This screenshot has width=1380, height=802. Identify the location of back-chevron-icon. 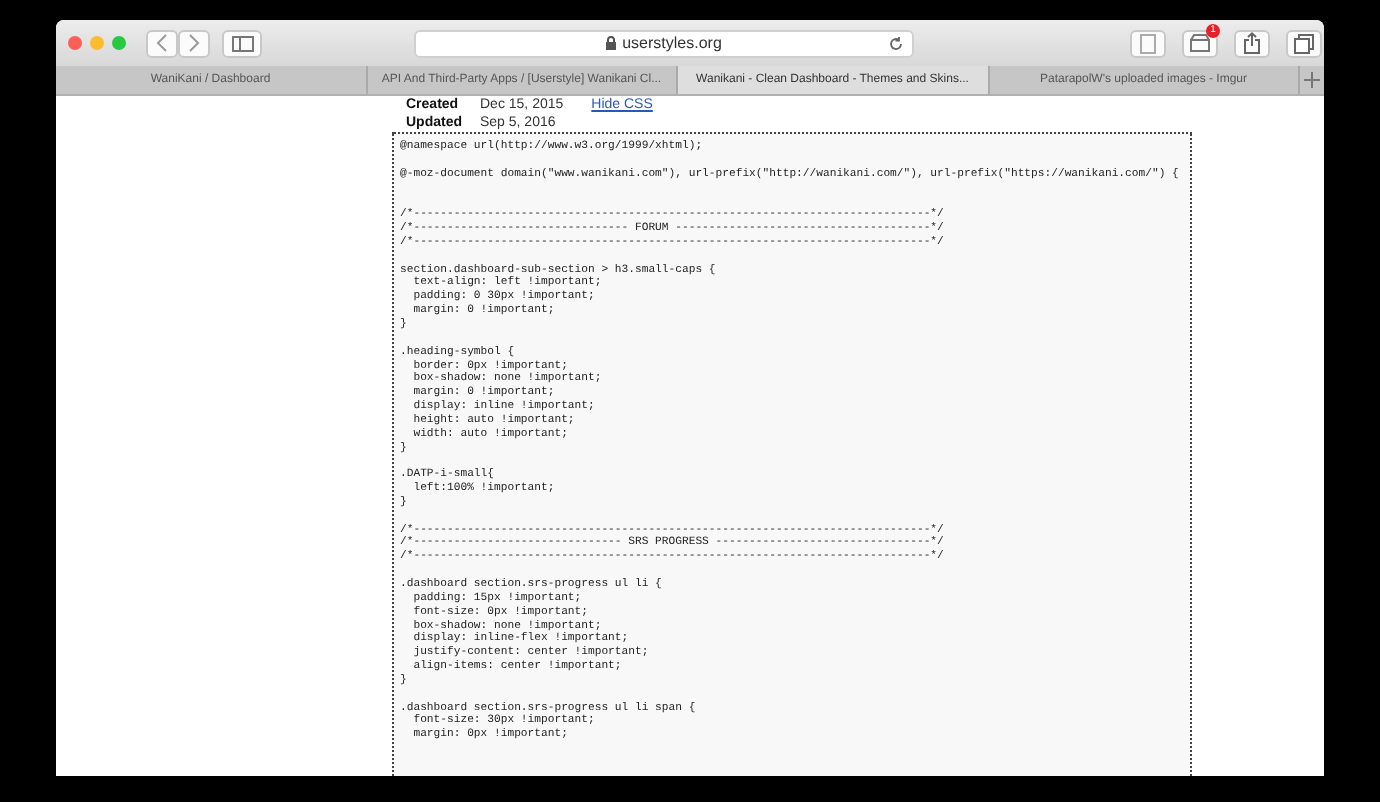
(162, 43).